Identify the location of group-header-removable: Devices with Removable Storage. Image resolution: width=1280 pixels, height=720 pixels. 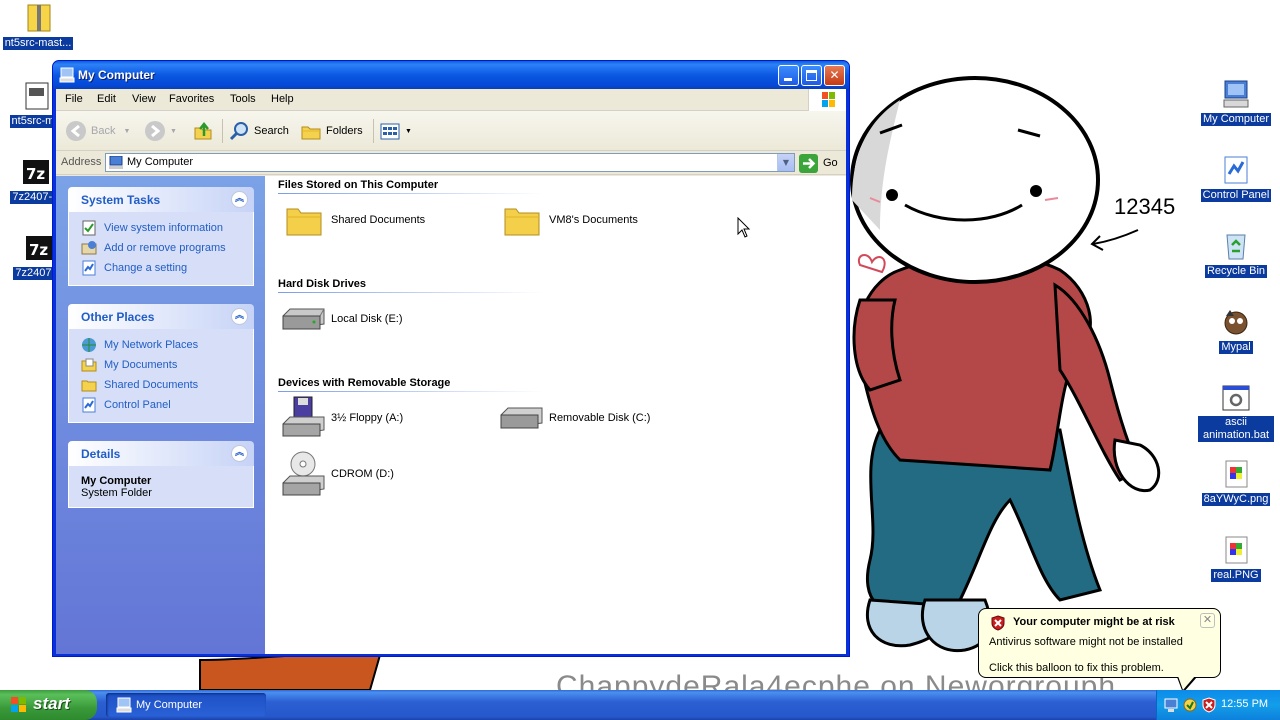
(364, 383).